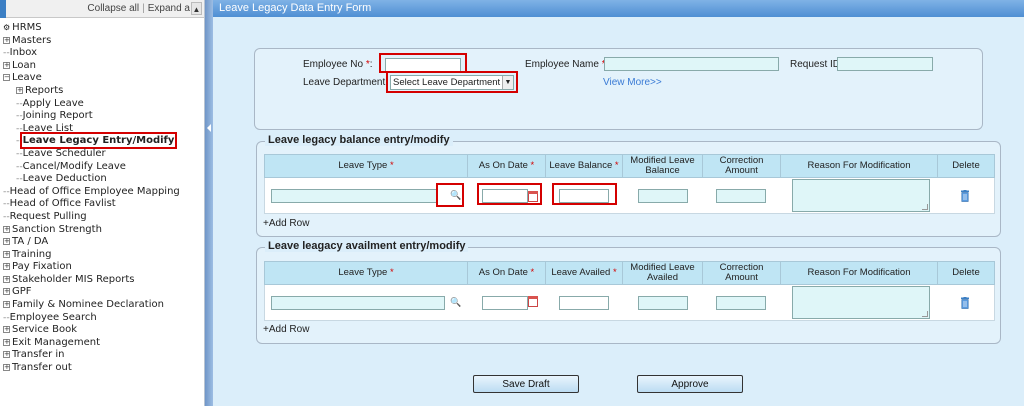 The image size is (1024, 406). I want to click on sidebar-item: + Stakeholder MIS Reports, so click(102, 280).